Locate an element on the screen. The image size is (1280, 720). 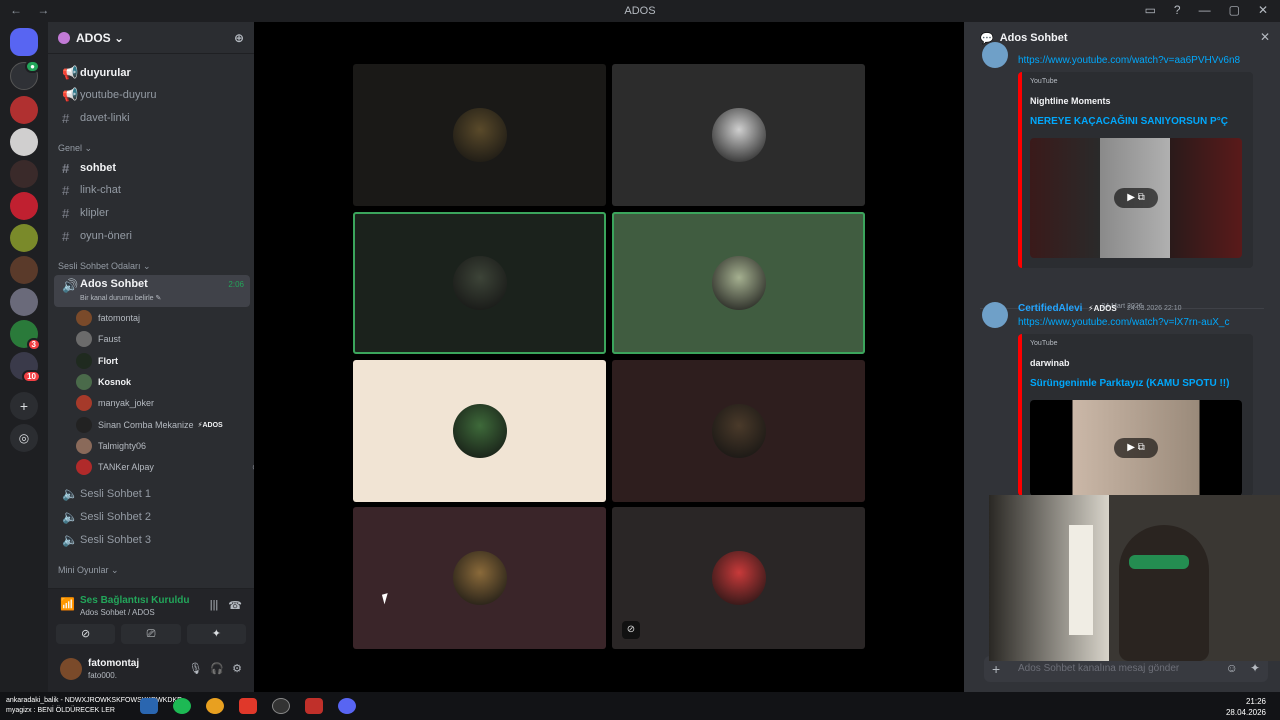
close-icon: ✕ is located at coordinates (1265, 37).